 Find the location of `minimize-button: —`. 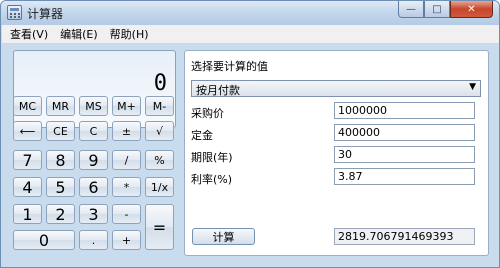

minimize-button: — is located at coordinates (411, 9).